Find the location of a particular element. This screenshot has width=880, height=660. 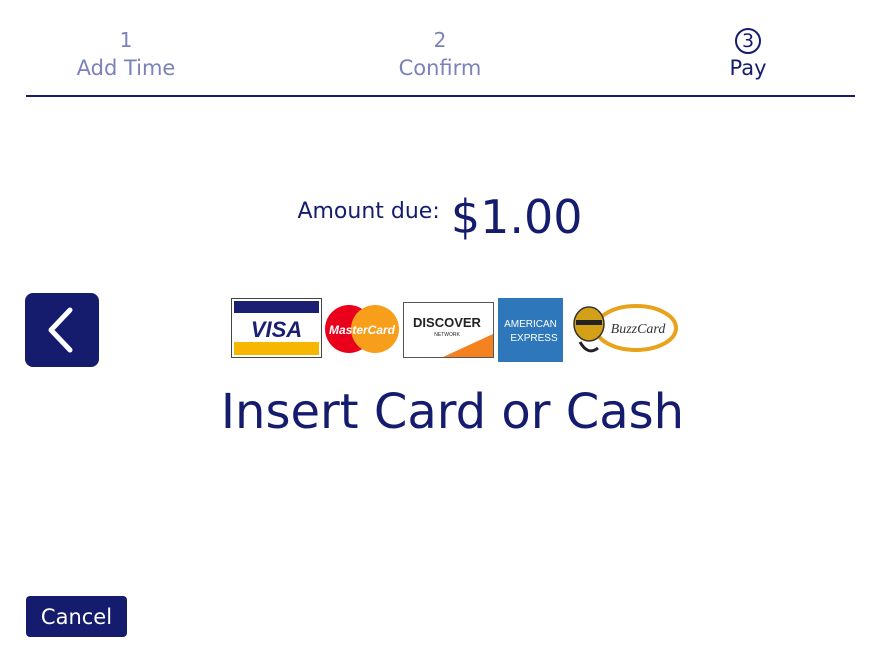

step-label: Confirm is located at coordinates (440, 68).